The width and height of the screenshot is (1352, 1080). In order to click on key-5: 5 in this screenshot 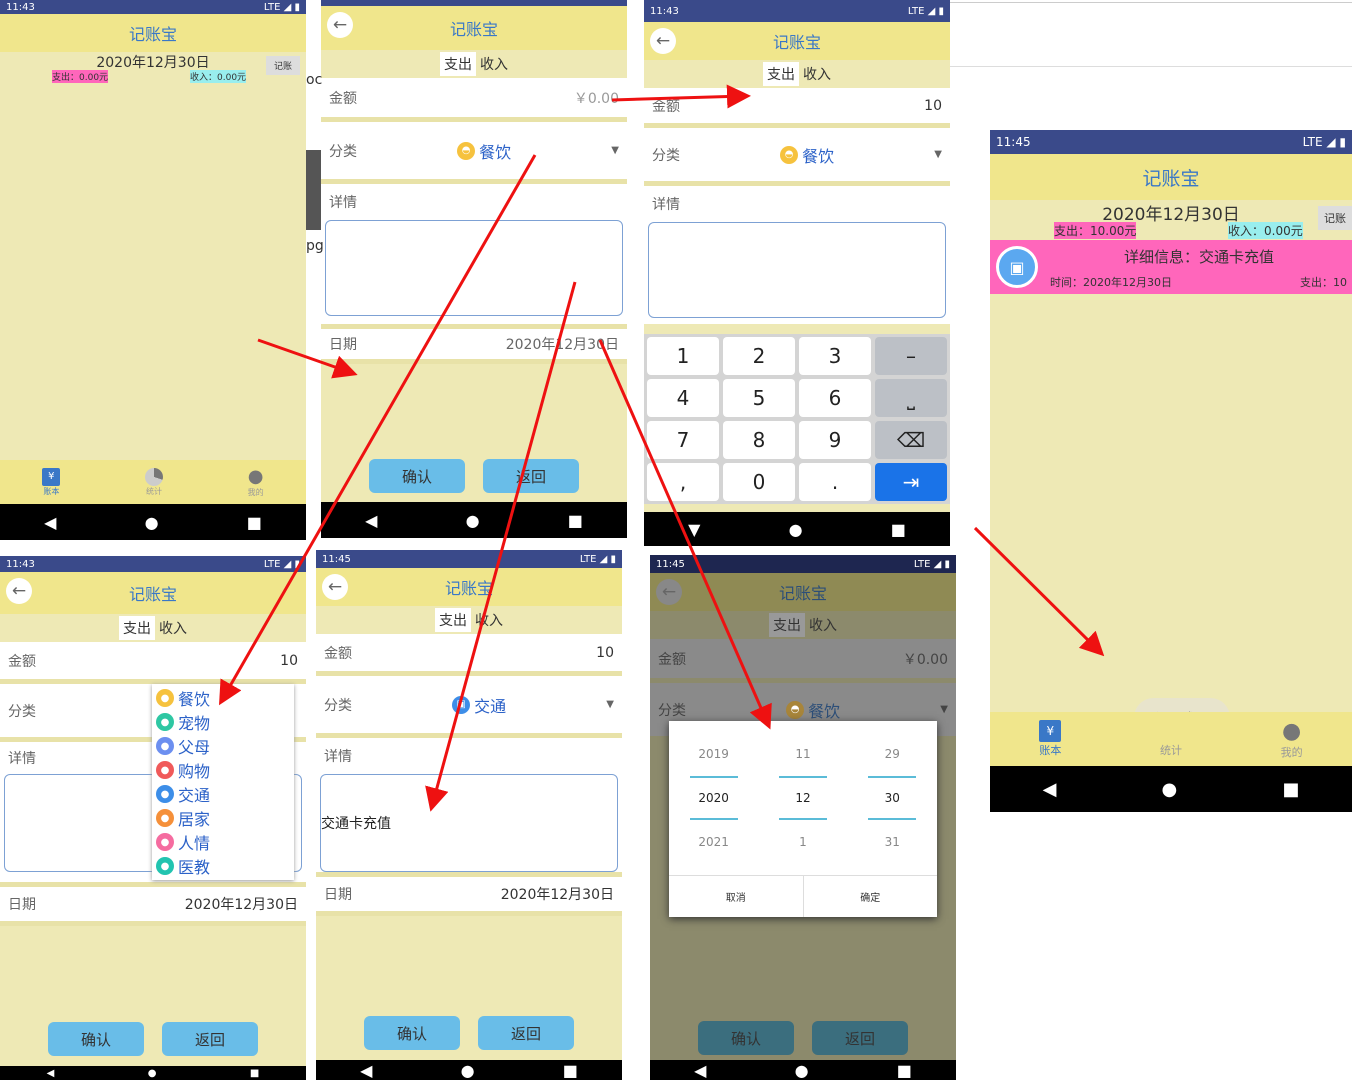, I will do `click(759, 398)`.